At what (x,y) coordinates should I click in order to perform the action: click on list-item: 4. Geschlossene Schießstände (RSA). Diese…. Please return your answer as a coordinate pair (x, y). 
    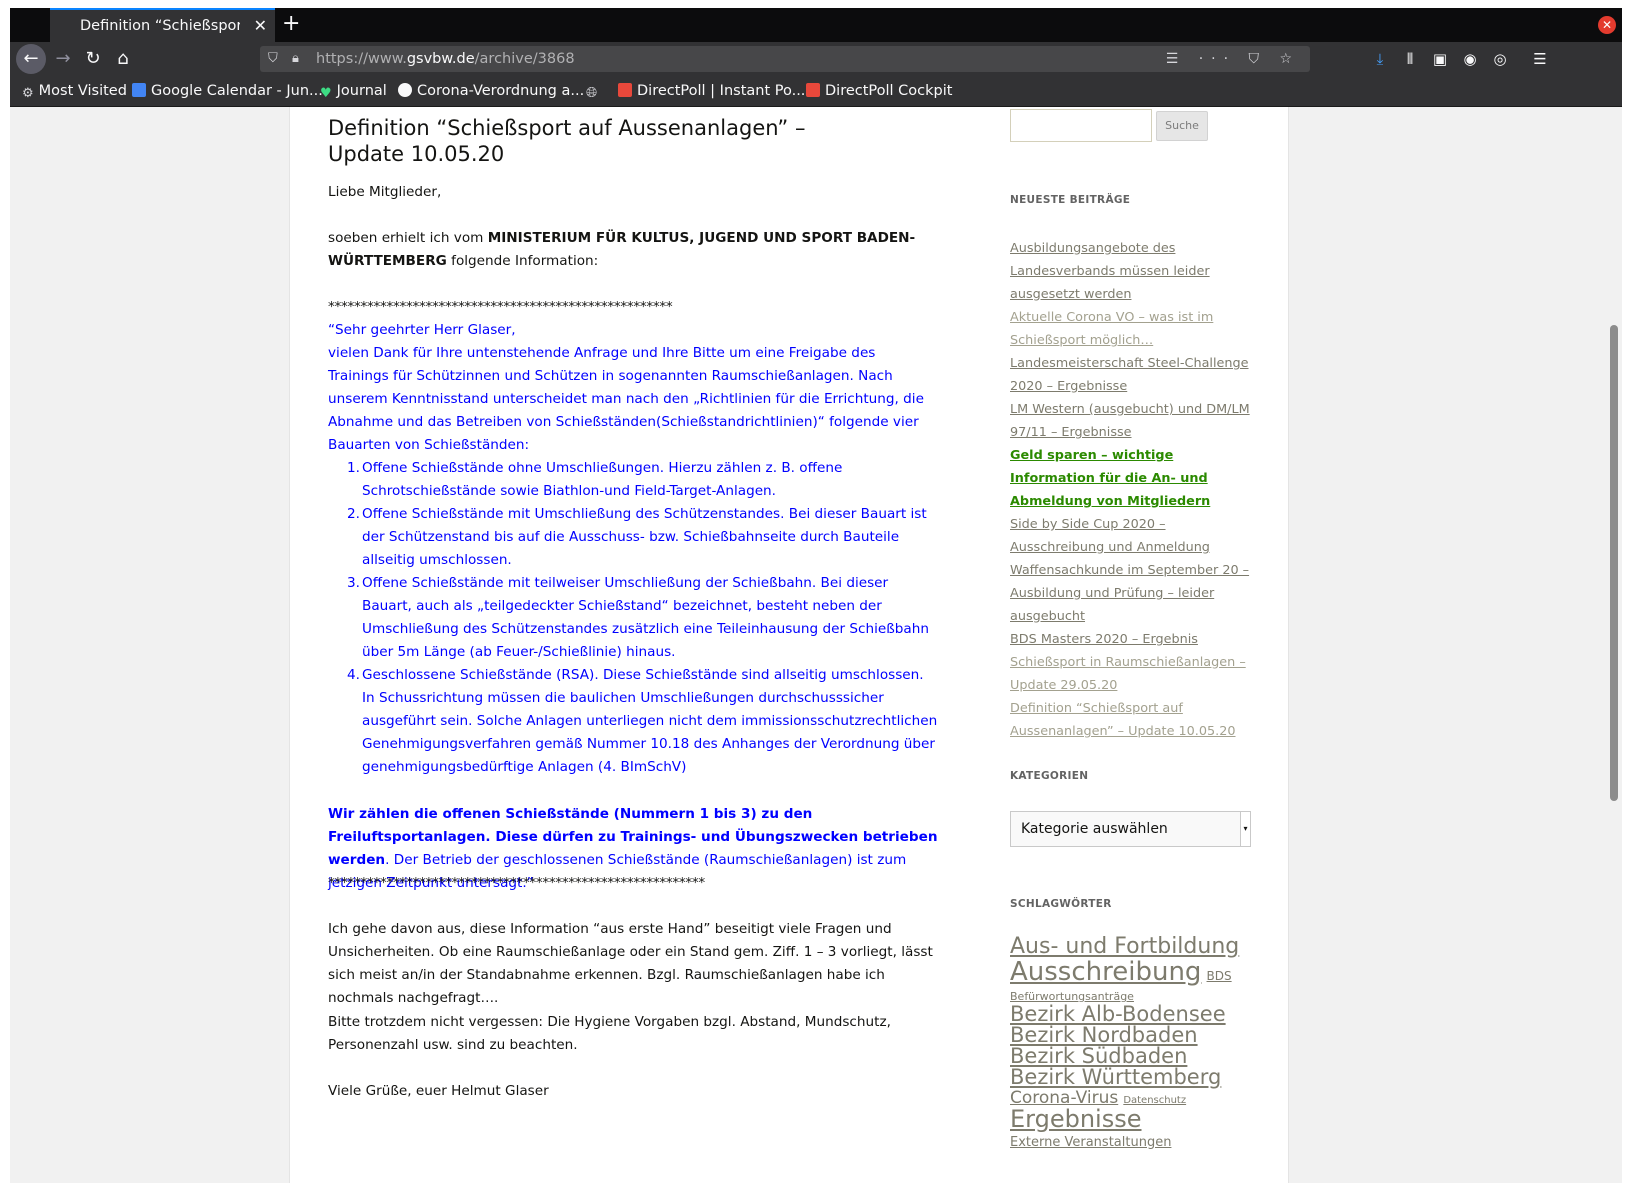
    Looking at the image, I should click on (642, 721).